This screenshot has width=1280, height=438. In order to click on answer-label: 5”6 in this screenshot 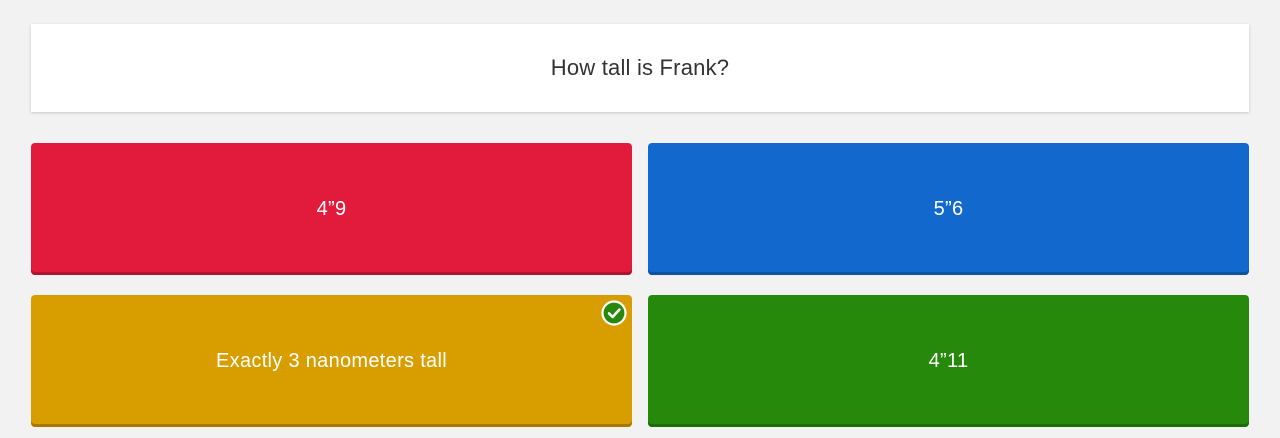, I will do `click(948, 208)`.